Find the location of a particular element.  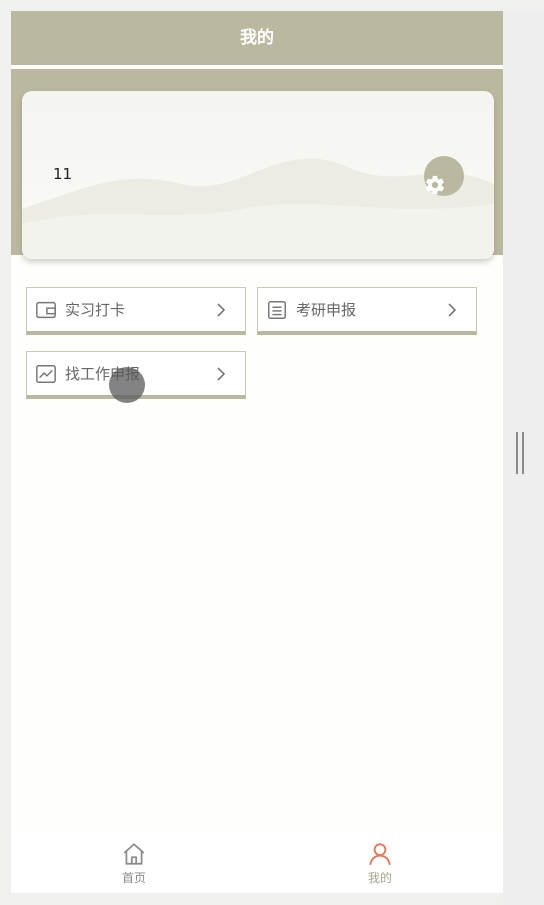

scroll-handle is located at coordinates (520, 453).